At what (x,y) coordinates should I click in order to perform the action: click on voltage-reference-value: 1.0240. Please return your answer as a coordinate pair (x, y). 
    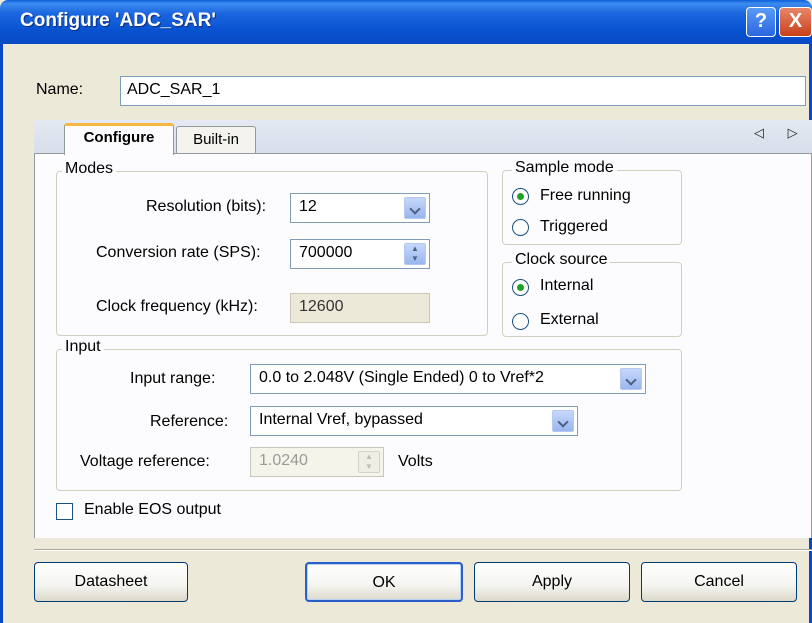
    Looking at the image, I should click on (283, 460).